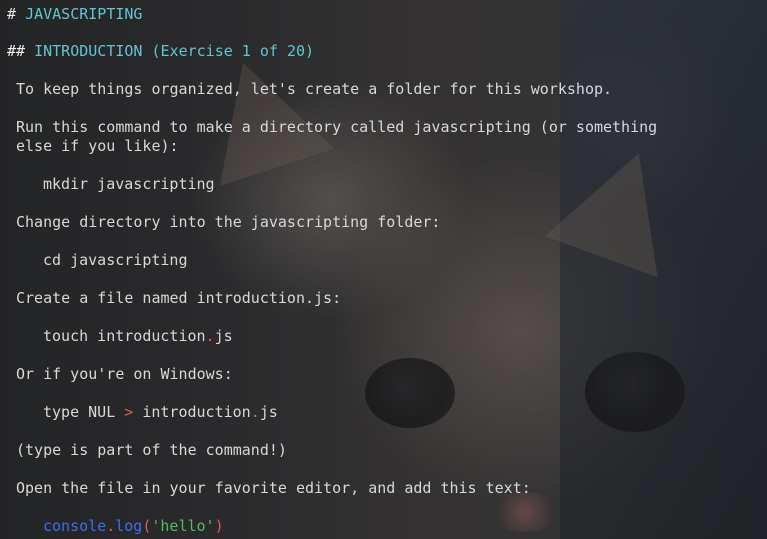 The width and height of the screenshot is (767, 539). I want to click on command-mkdir: mkdir javascripting, so click(129, 184).